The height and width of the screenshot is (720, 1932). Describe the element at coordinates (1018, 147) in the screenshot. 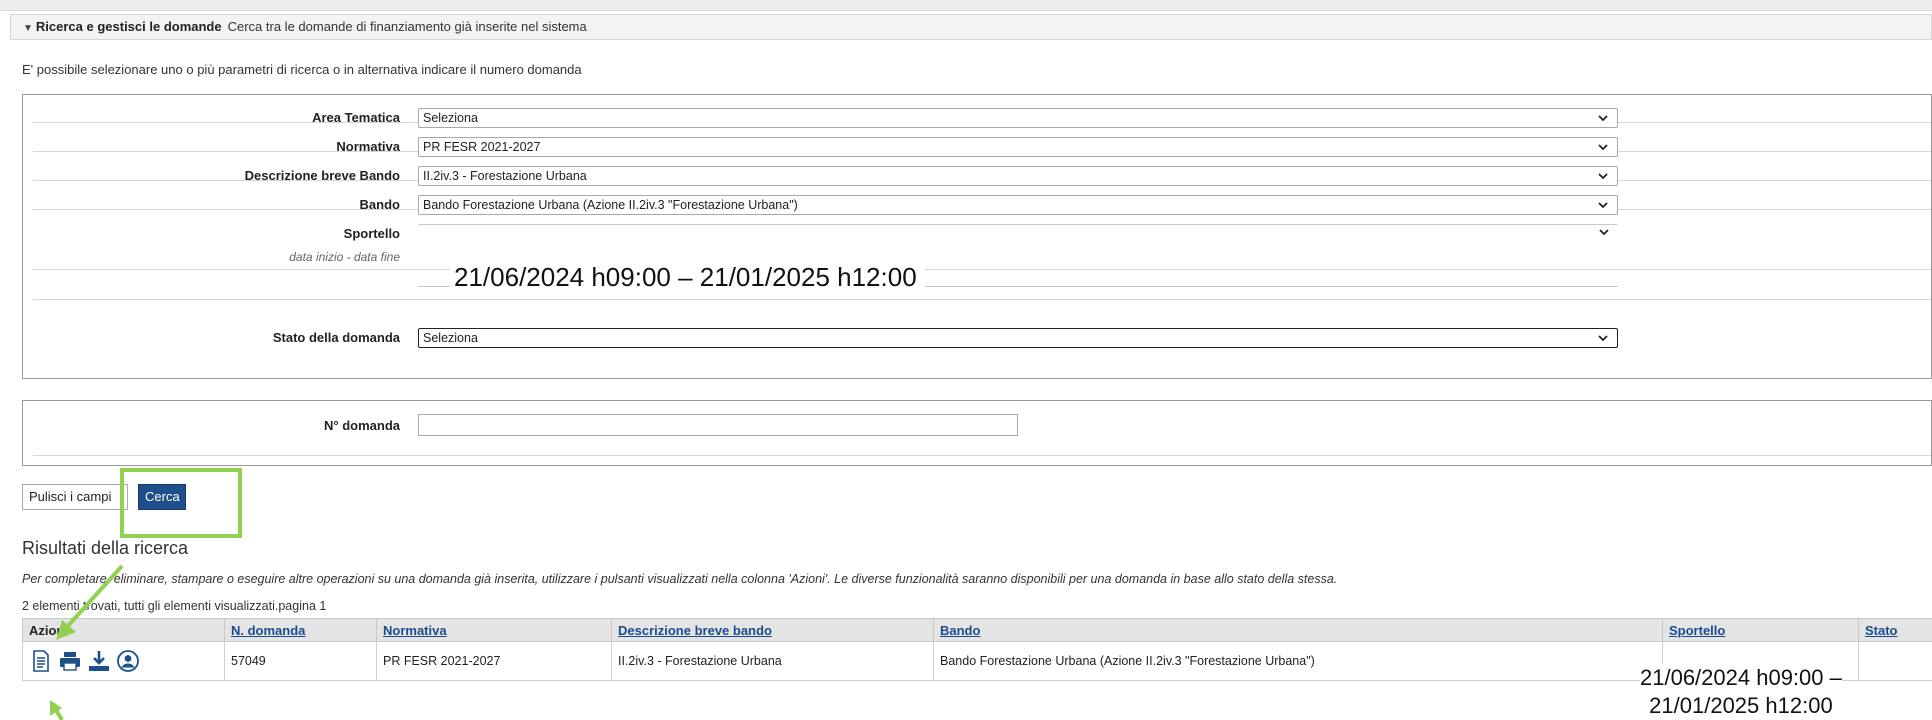

I see `normativa-select: PR FESR 2021-2027` at that location.